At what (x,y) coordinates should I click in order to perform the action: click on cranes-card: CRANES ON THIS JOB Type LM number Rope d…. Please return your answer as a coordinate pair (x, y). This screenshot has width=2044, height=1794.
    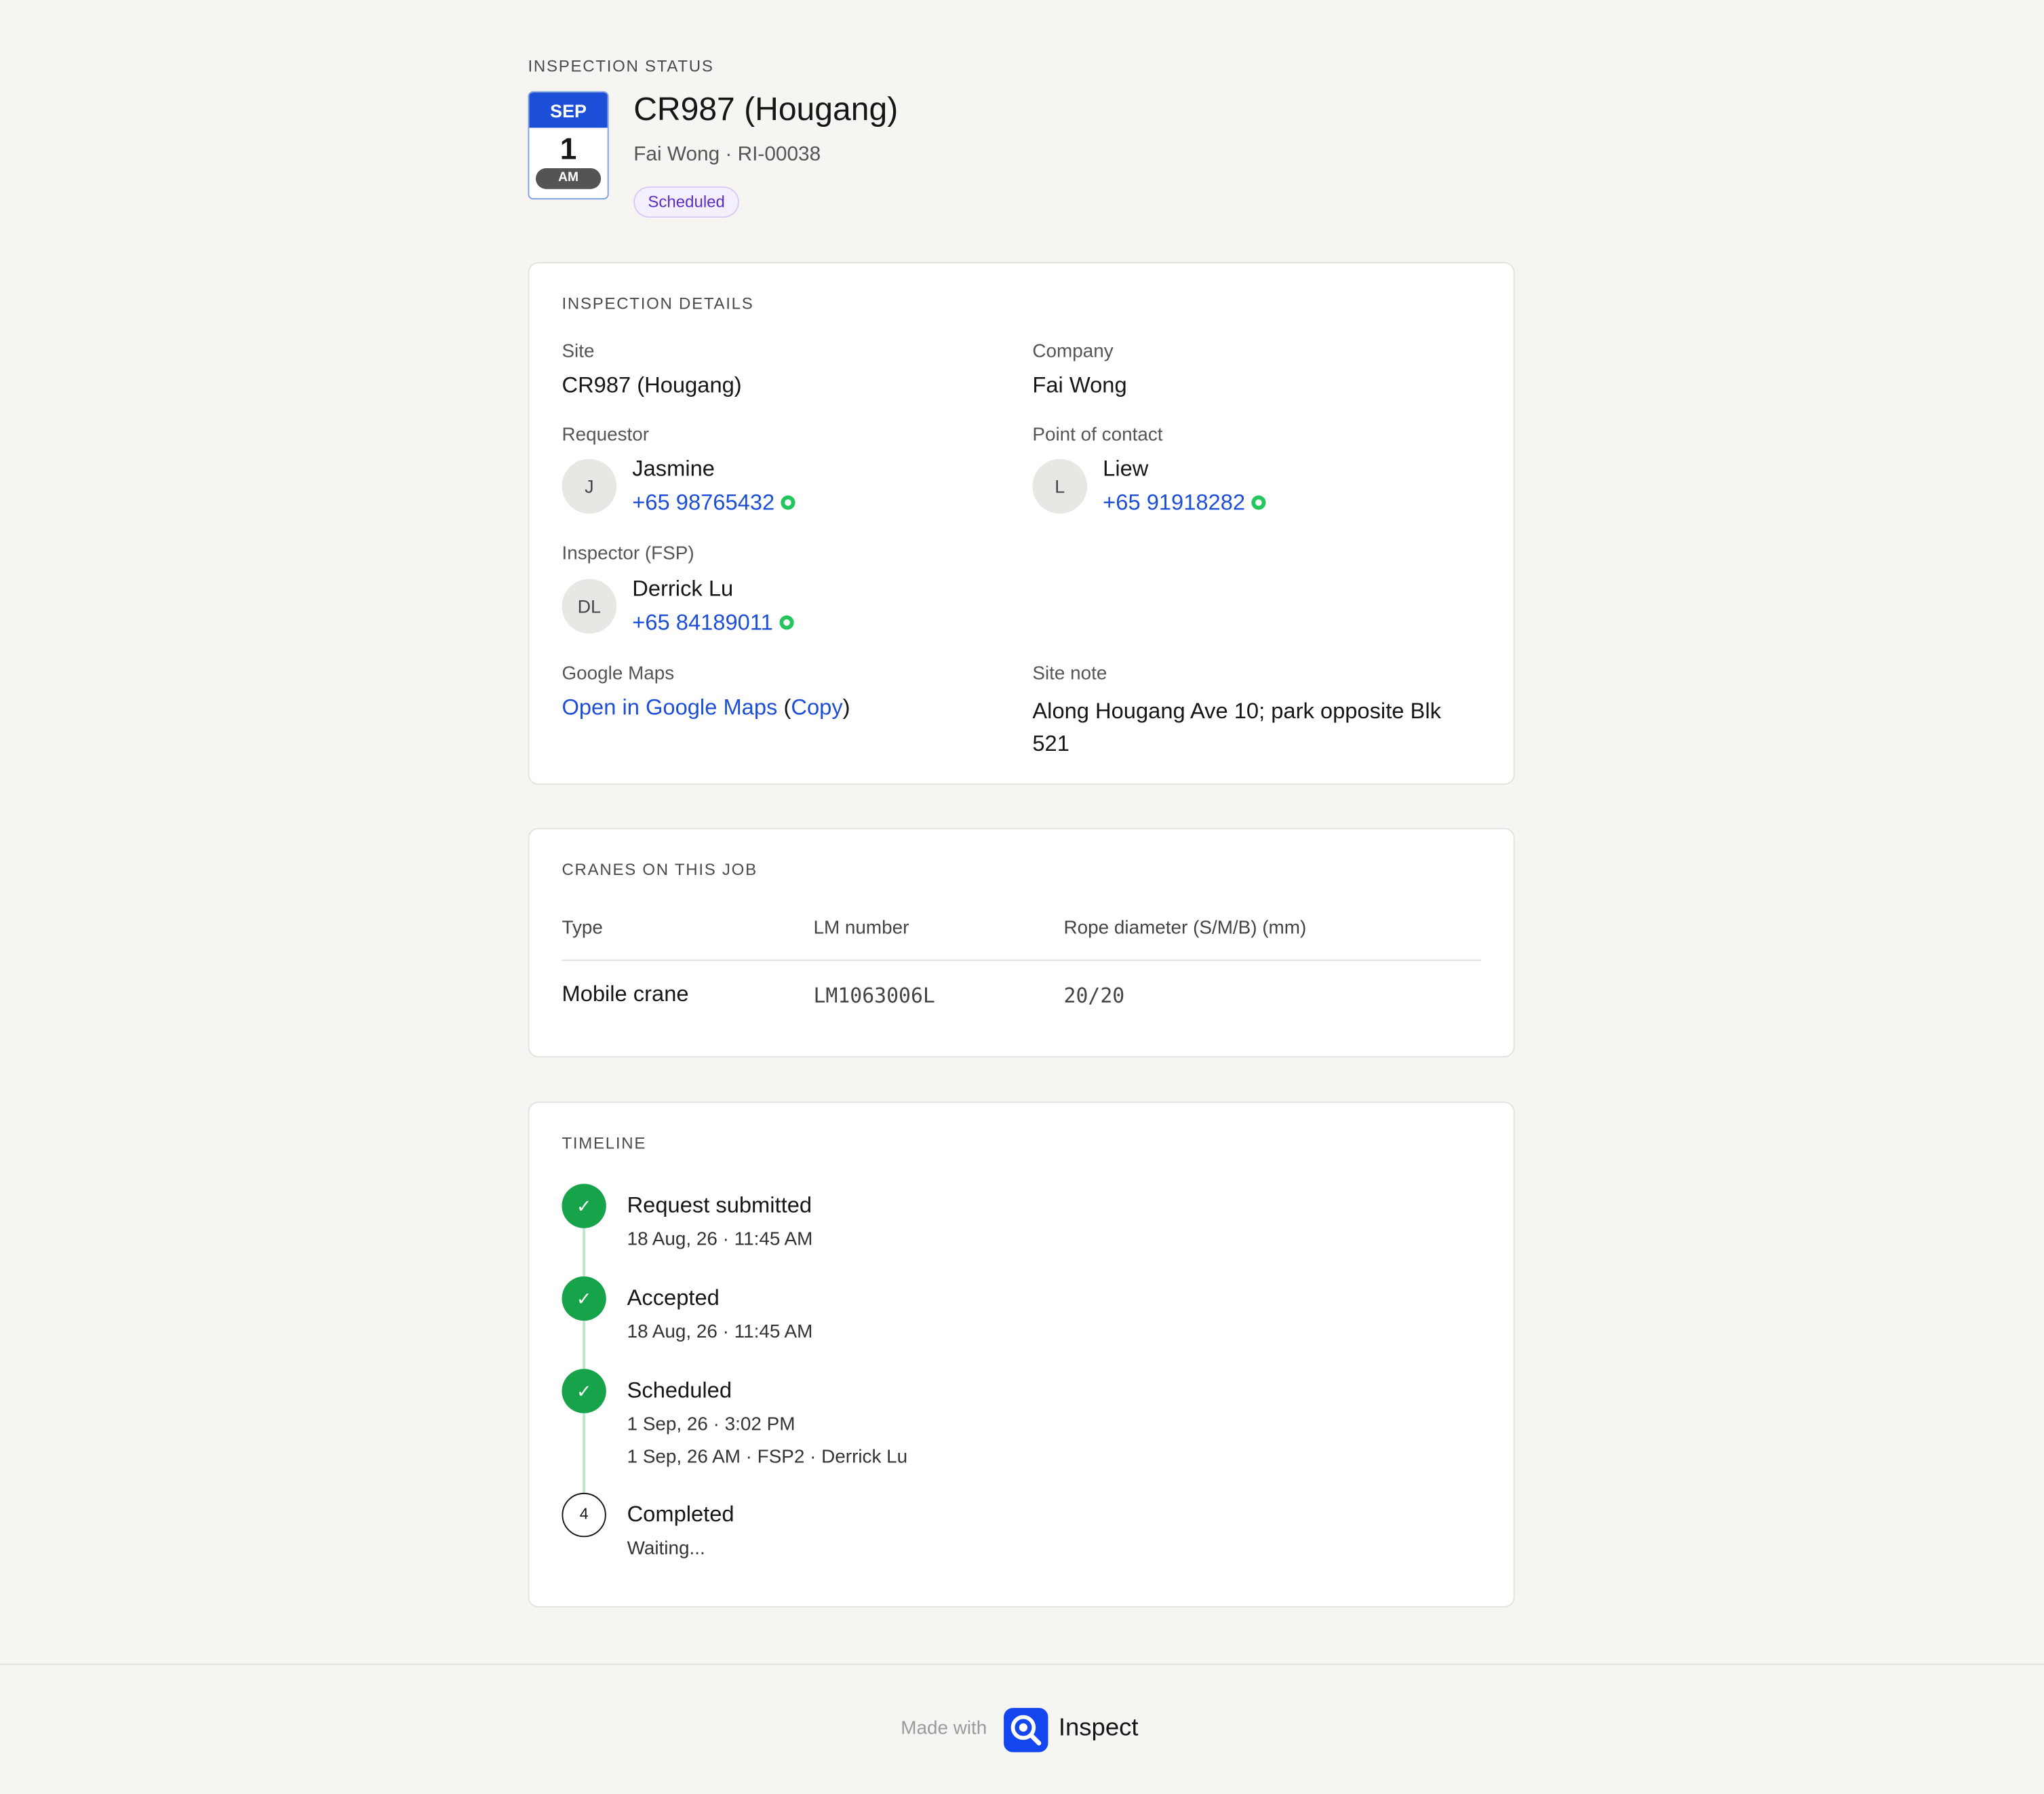
    Looking at the image, I should click on (1021, 942).